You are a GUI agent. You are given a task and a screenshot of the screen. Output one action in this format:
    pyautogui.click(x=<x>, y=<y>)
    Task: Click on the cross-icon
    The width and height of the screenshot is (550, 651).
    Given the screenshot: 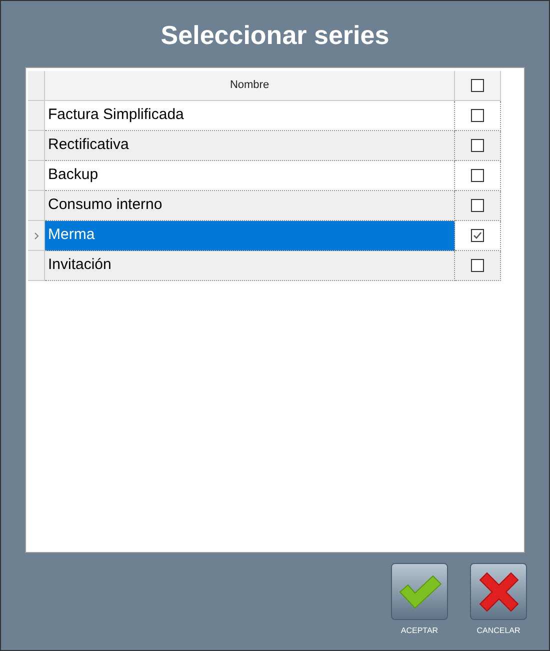 What is the action you would take?
    pyautogui.click(x=498, y=592)
    